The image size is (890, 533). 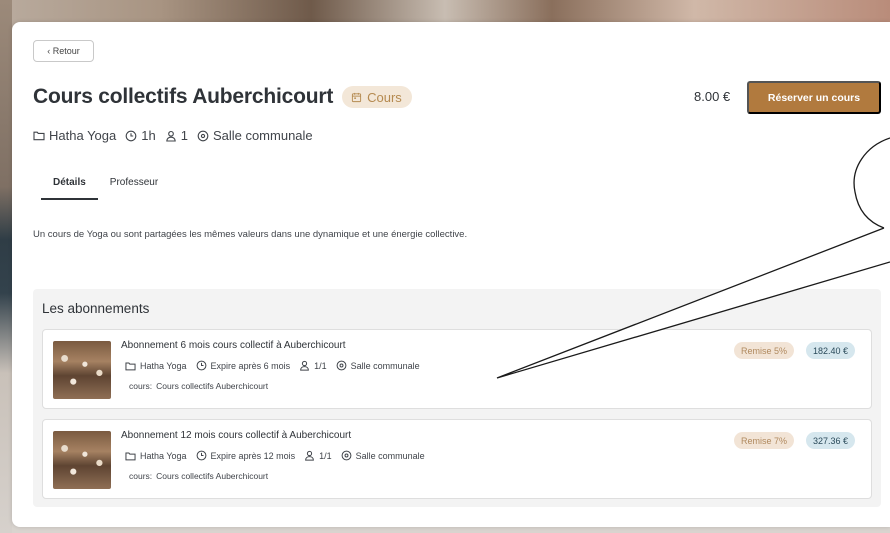 What do you see at coordinates (262, 135) in the screenshot?
I see `course-location: Salle communale` at bounding box center [262, 135].